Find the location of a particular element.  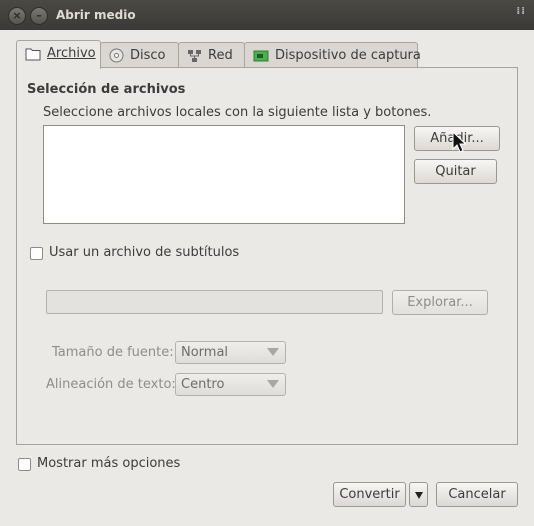

chevron-down-icon is located at coordinates (418, 495).